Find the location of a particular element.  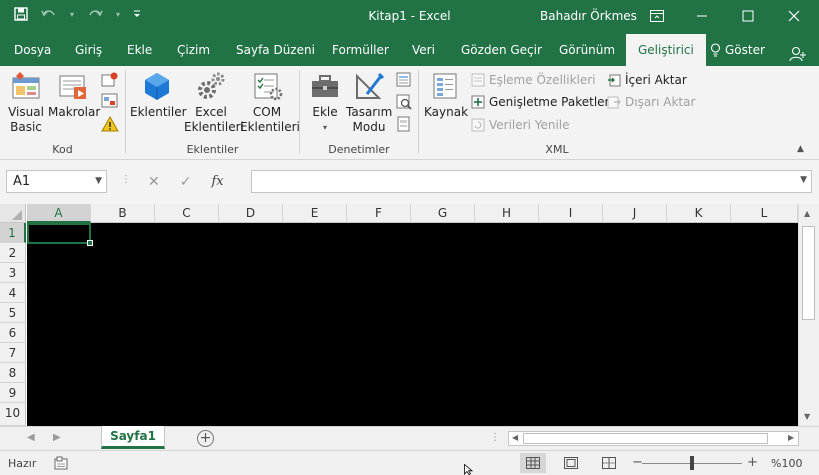

import-label: İçeri Aktar is located at coordinates (656, 80).